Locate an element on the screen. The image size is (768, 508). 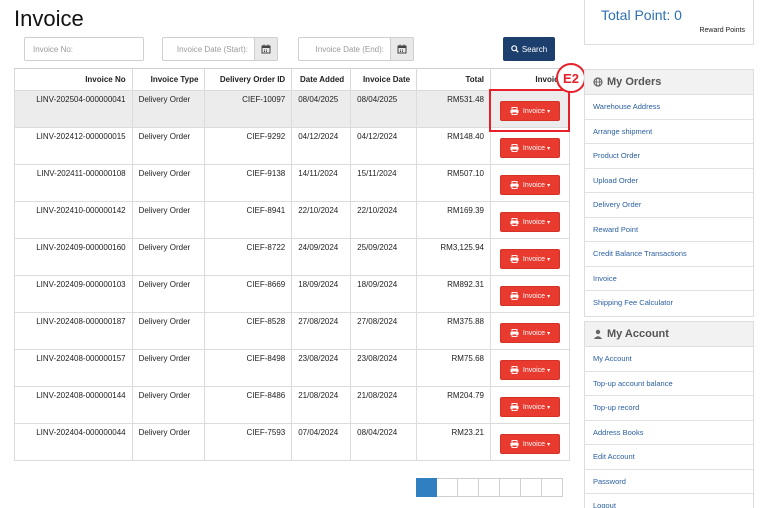
invoice-no-cell: LINV-202408-000000187 is located at coordinates (73, 331).